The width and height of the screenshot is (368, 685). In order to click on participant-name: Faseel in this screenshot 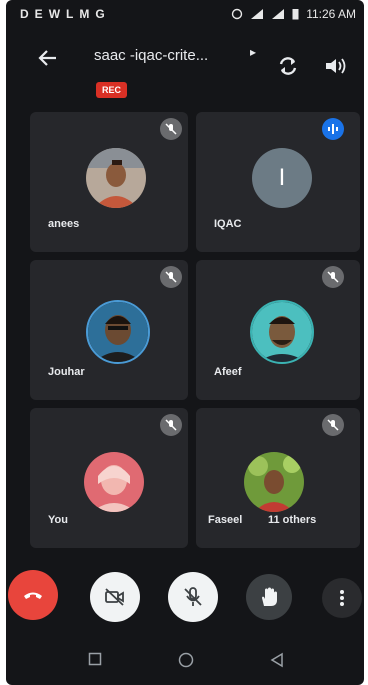, I will do `click(225, 520)`.